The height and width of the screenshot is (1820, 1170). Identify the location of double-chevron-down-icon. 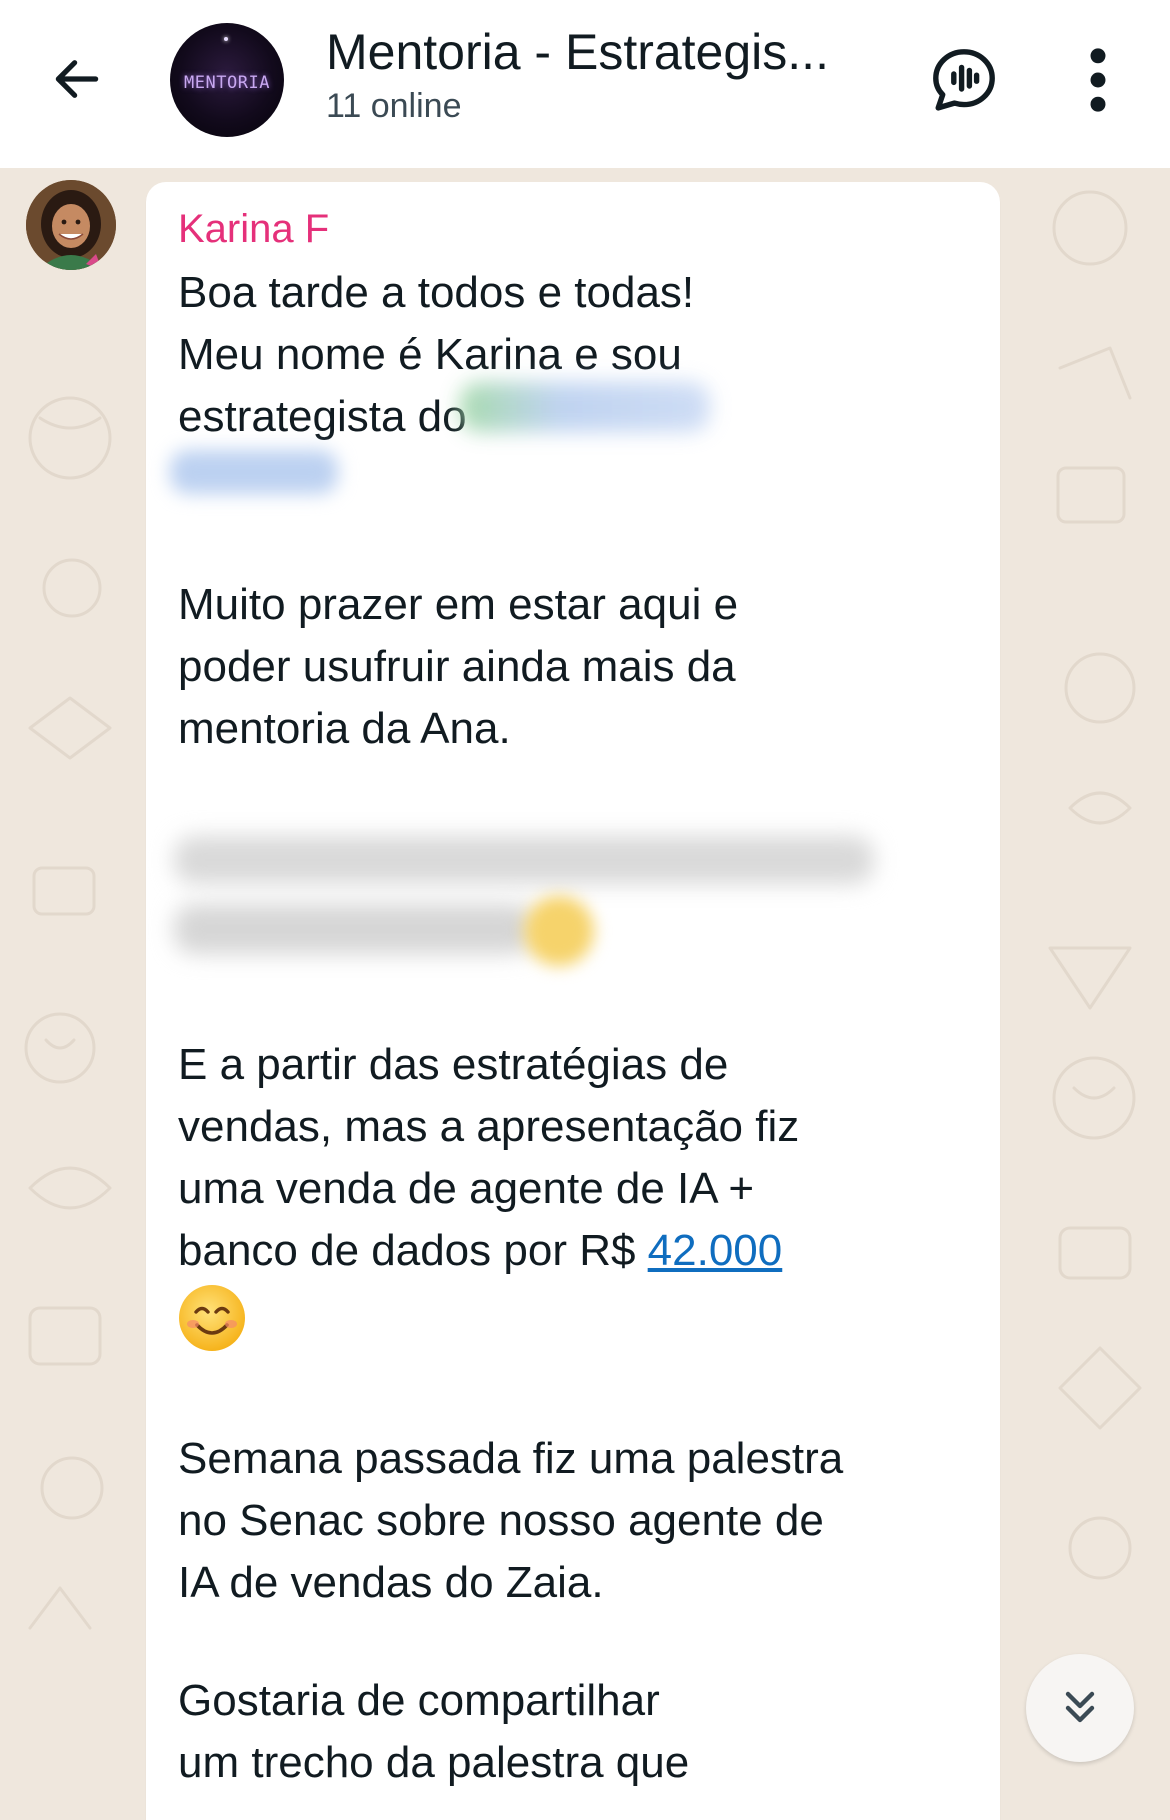
(1080, 1707).